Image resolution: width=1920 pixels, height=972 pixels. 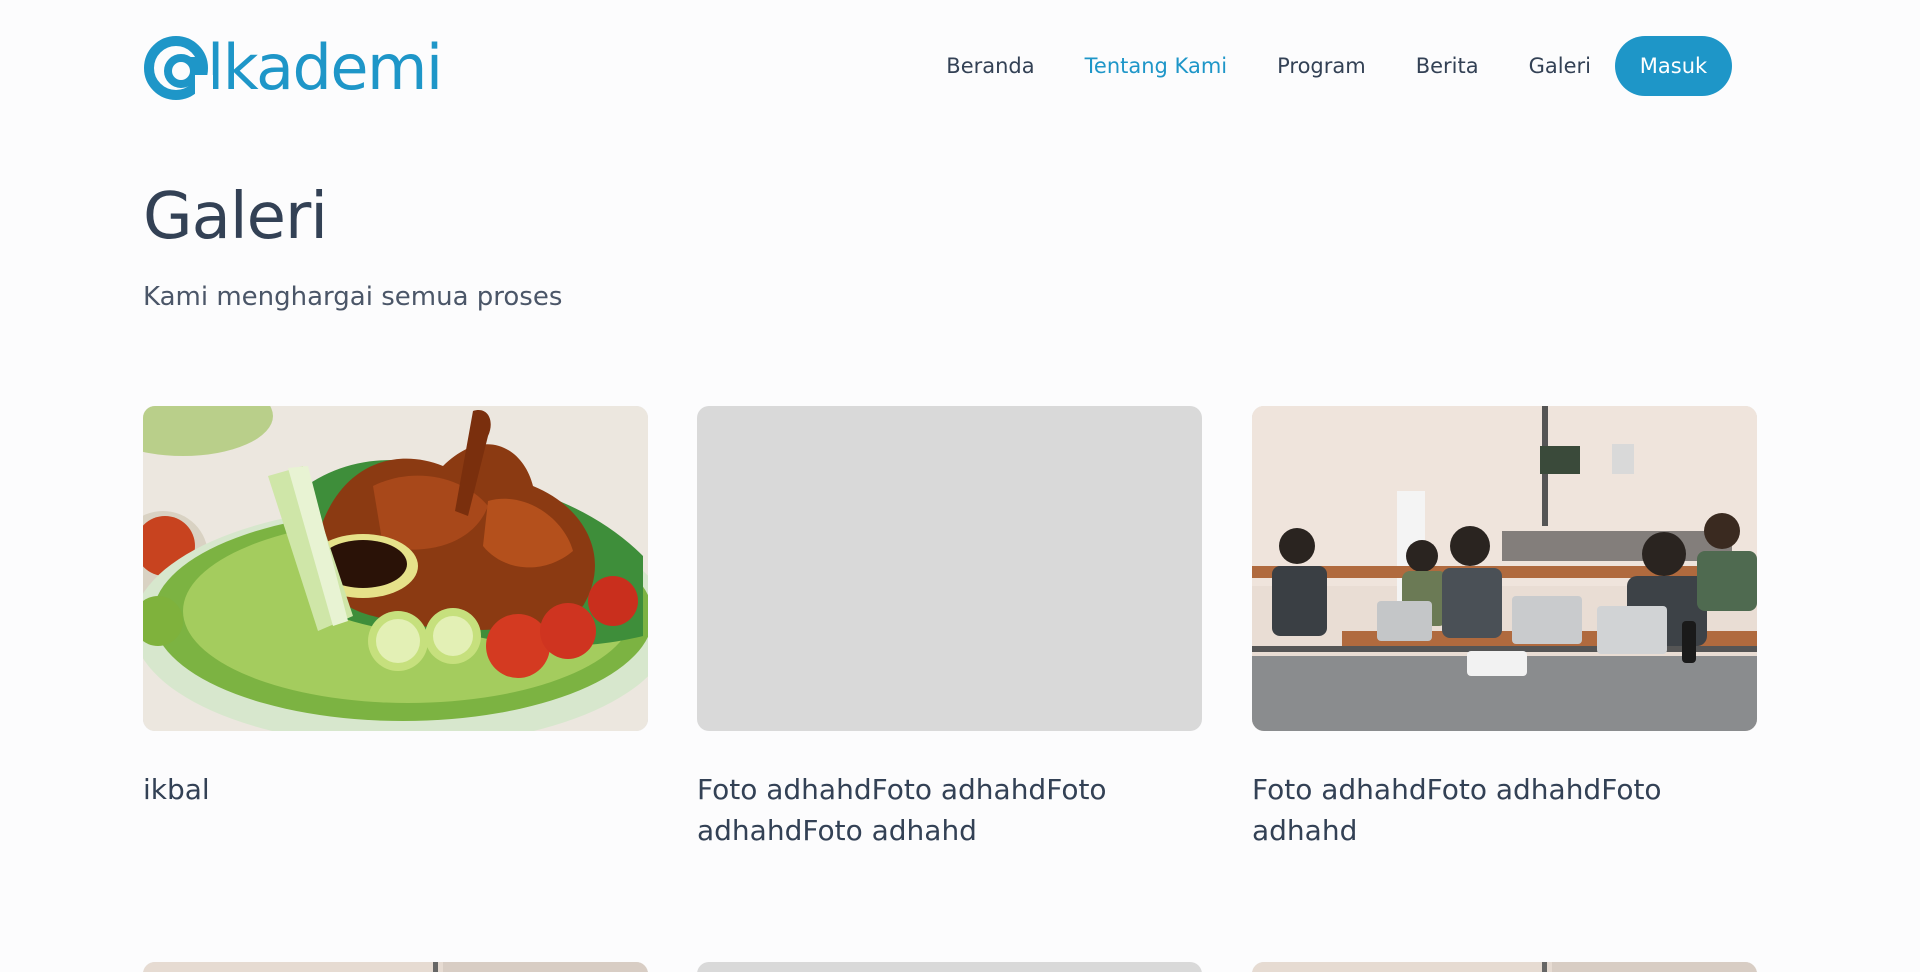 I want to click on gallery-card: ikbal, so click(x=395, y=608).